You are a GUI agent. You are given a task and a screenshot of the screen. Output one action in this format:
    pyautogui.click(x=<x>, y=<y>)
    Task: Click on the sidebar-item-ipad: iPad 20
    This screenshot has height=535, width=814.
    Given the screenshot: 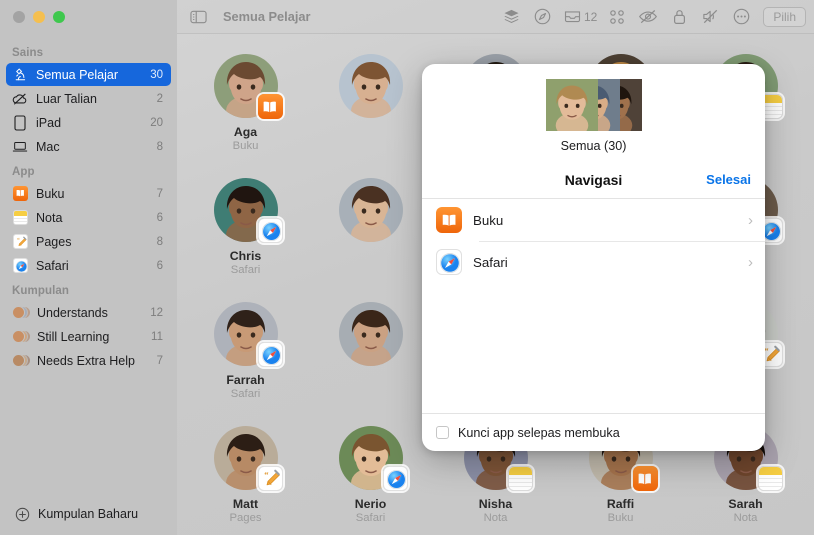 What is the action you would take?
    pyautogui.click(x=88, y=122)
    